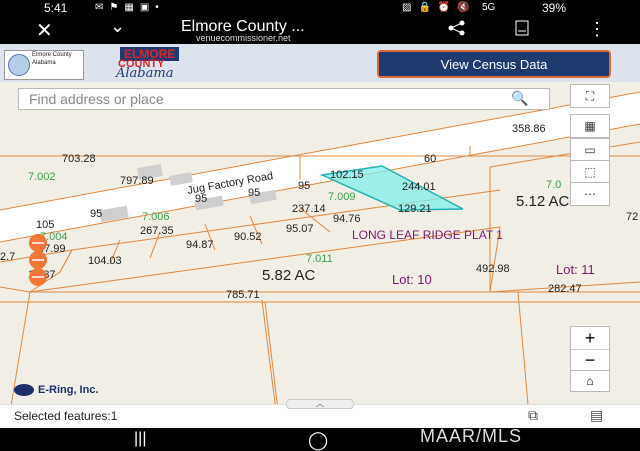  What do you see at coordinates (44, 30) in the screenshot?
I see `close-icon: ✕` at bounding box center [44, 30].